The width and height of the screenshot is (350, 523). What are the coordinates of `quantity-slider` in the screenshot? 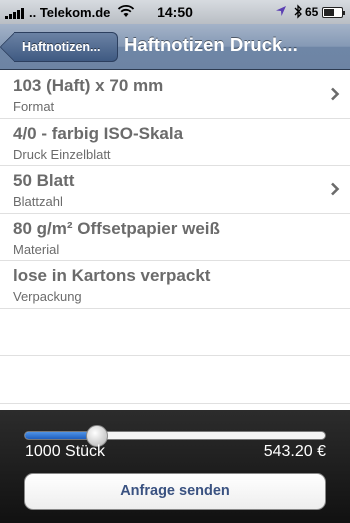 It's located at (175, 436).